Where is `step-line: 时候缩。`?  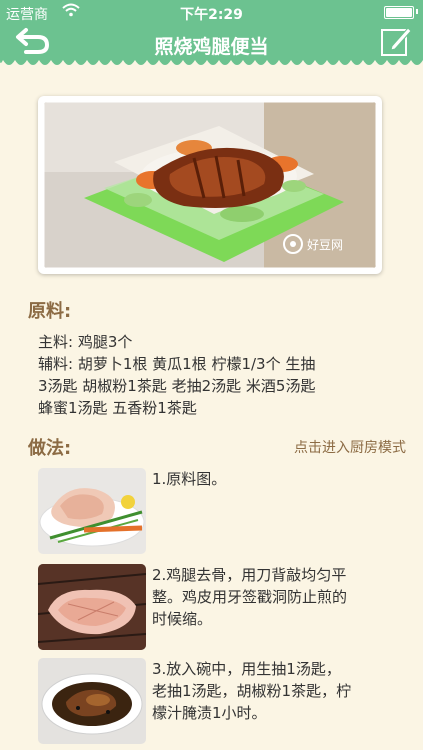 step-line: 时候缩。 is located at coordinates (182, 619).